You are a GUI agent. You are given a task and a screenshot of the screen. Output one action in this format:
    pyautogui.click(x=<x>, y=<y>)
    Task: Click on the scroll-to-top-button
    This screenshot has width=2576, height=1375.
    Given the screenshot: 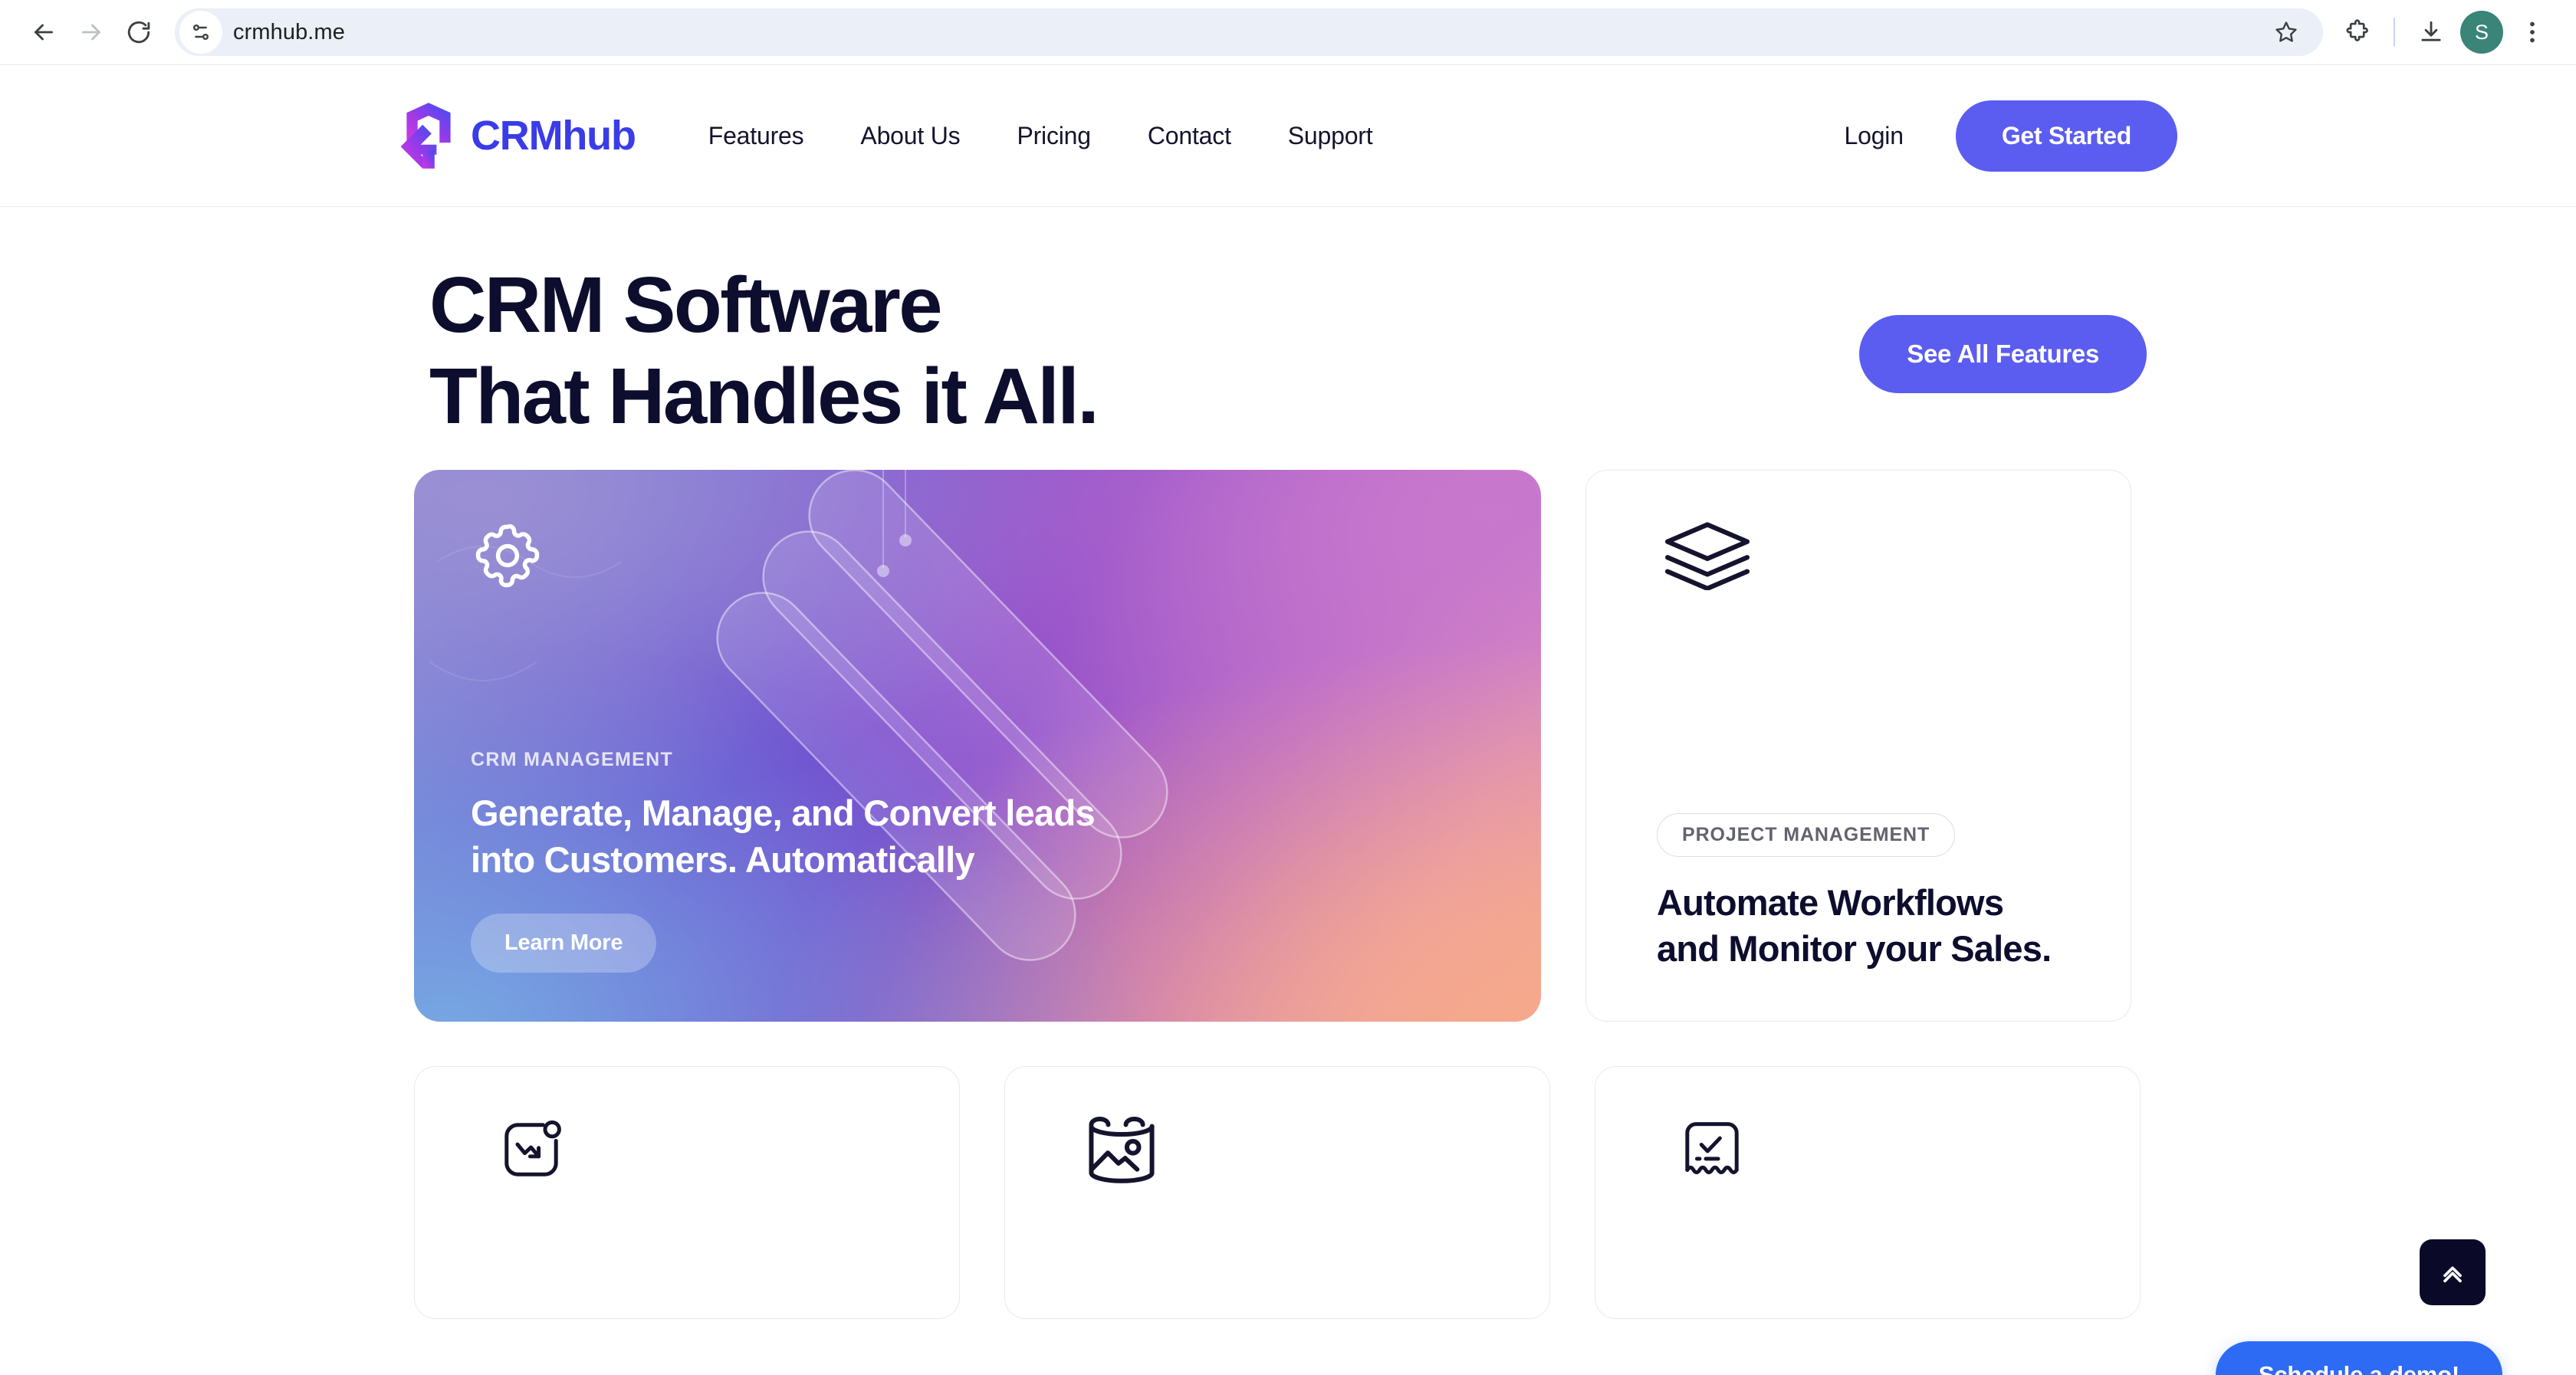 What is the action you would take?
    pyautogui.click(x=2453, y=1272)
    